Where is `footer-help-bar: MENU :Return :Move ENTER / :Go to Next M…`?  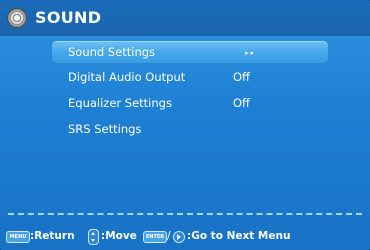
footer-help-bar: MENU :Return :Move ENTER / :Go to Next M… is located at coordinates (185, 238).